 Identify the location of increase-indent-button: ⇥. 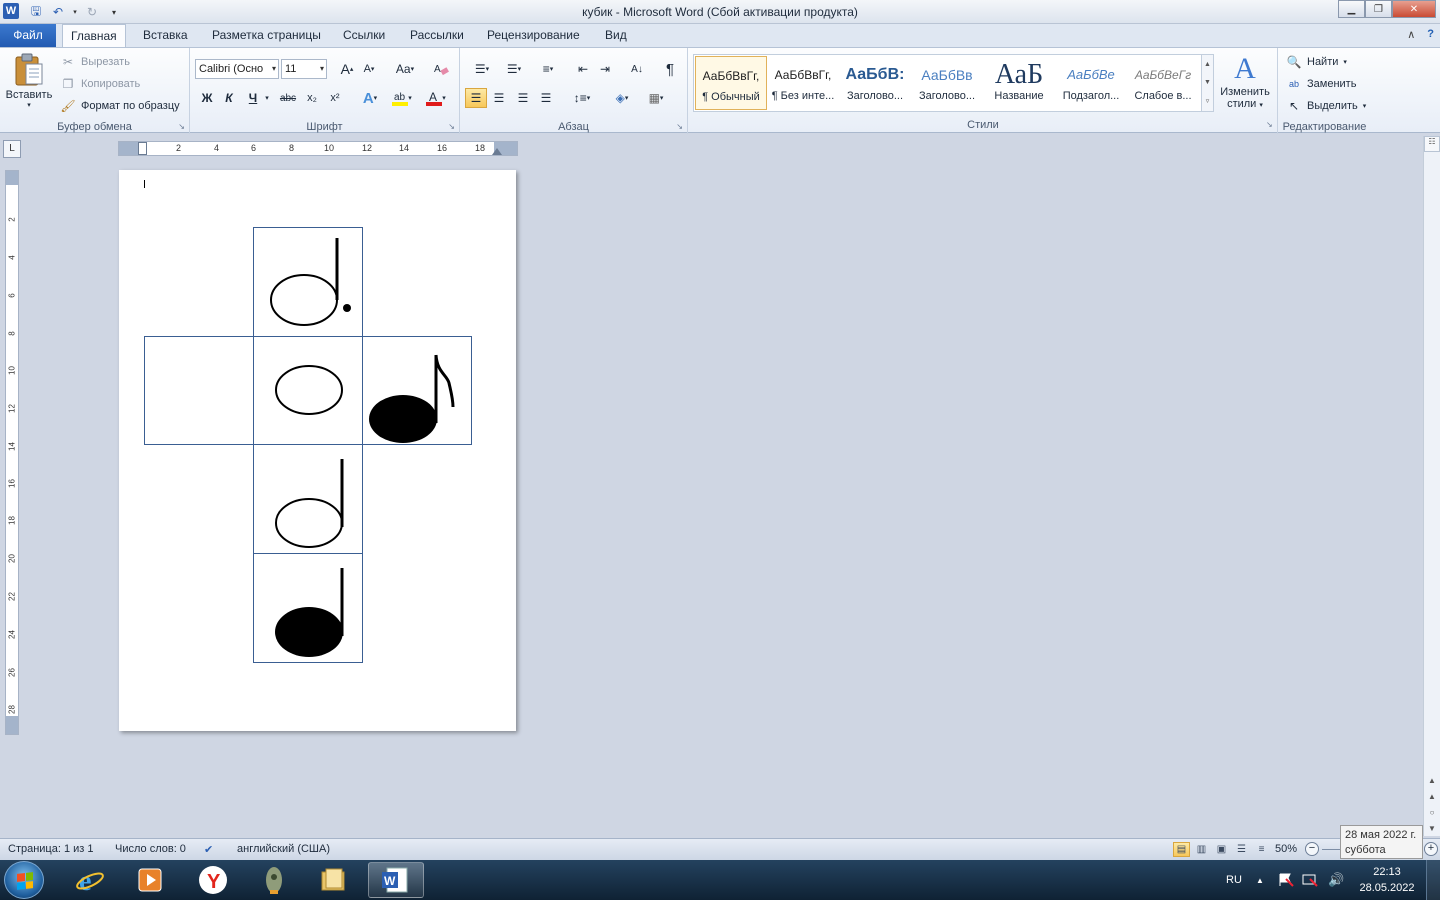
(605, 69).